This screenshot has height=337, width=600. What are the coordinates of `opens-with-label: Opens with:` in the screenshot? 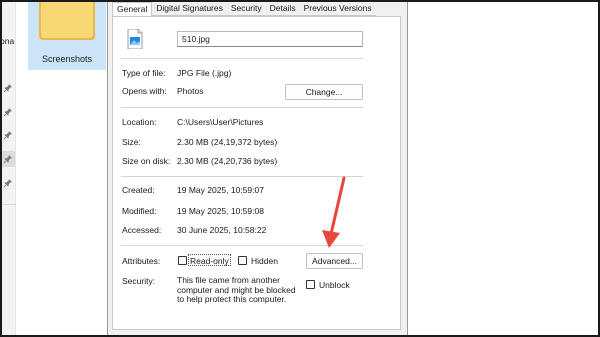 It's located at (144, 91).